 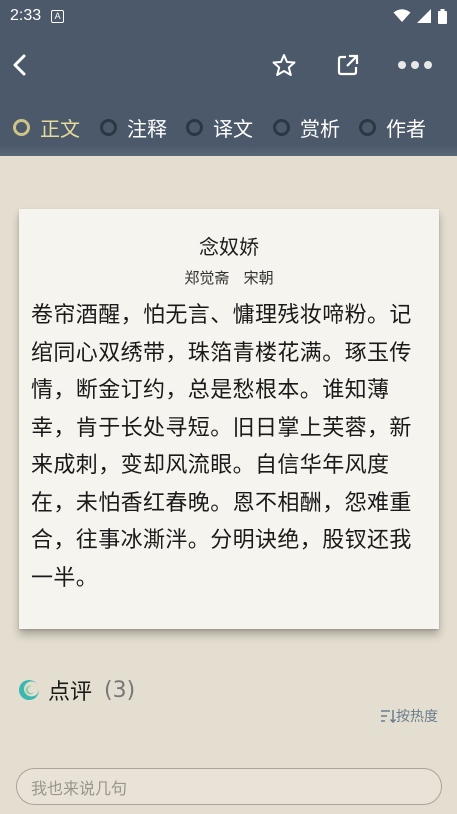 What do you see at coordinates (442, 16) in the screenshot?
I see `battery-icon` at bounding box center [442, 16].